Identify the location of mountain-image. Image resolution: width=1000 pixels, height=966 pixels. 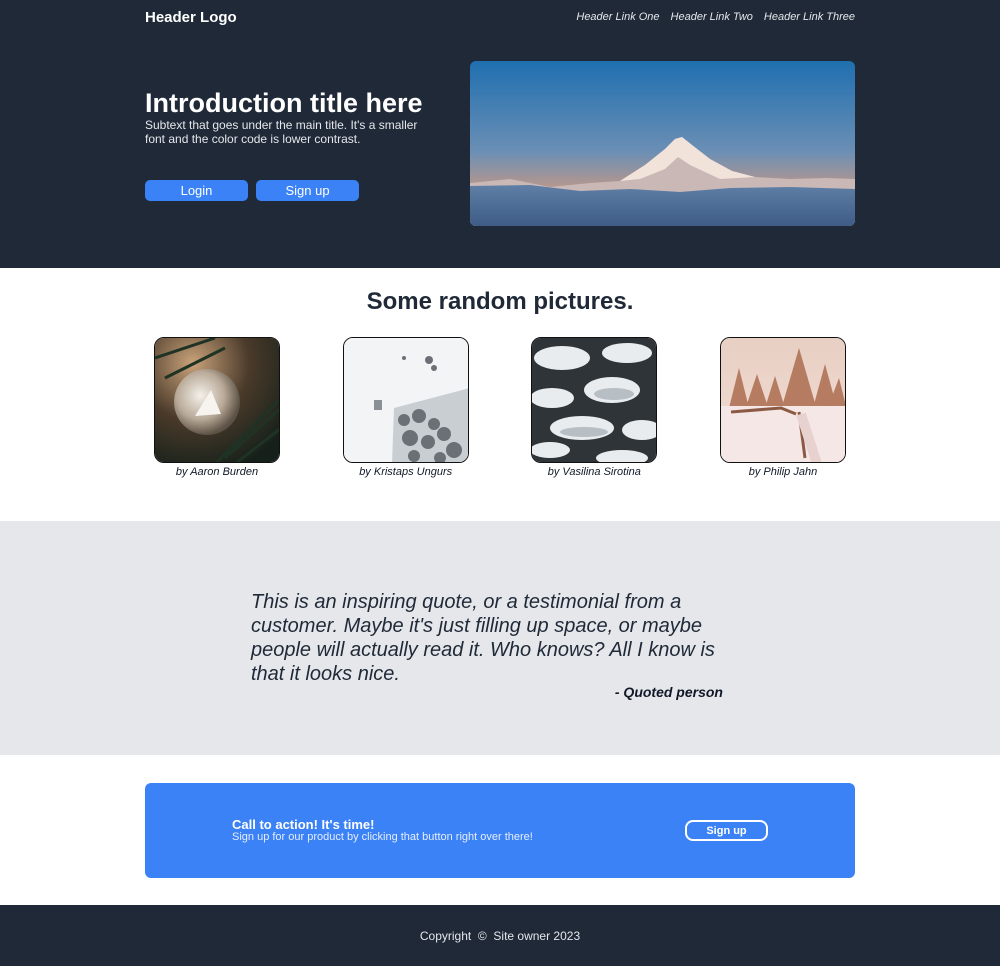
(662, 143).